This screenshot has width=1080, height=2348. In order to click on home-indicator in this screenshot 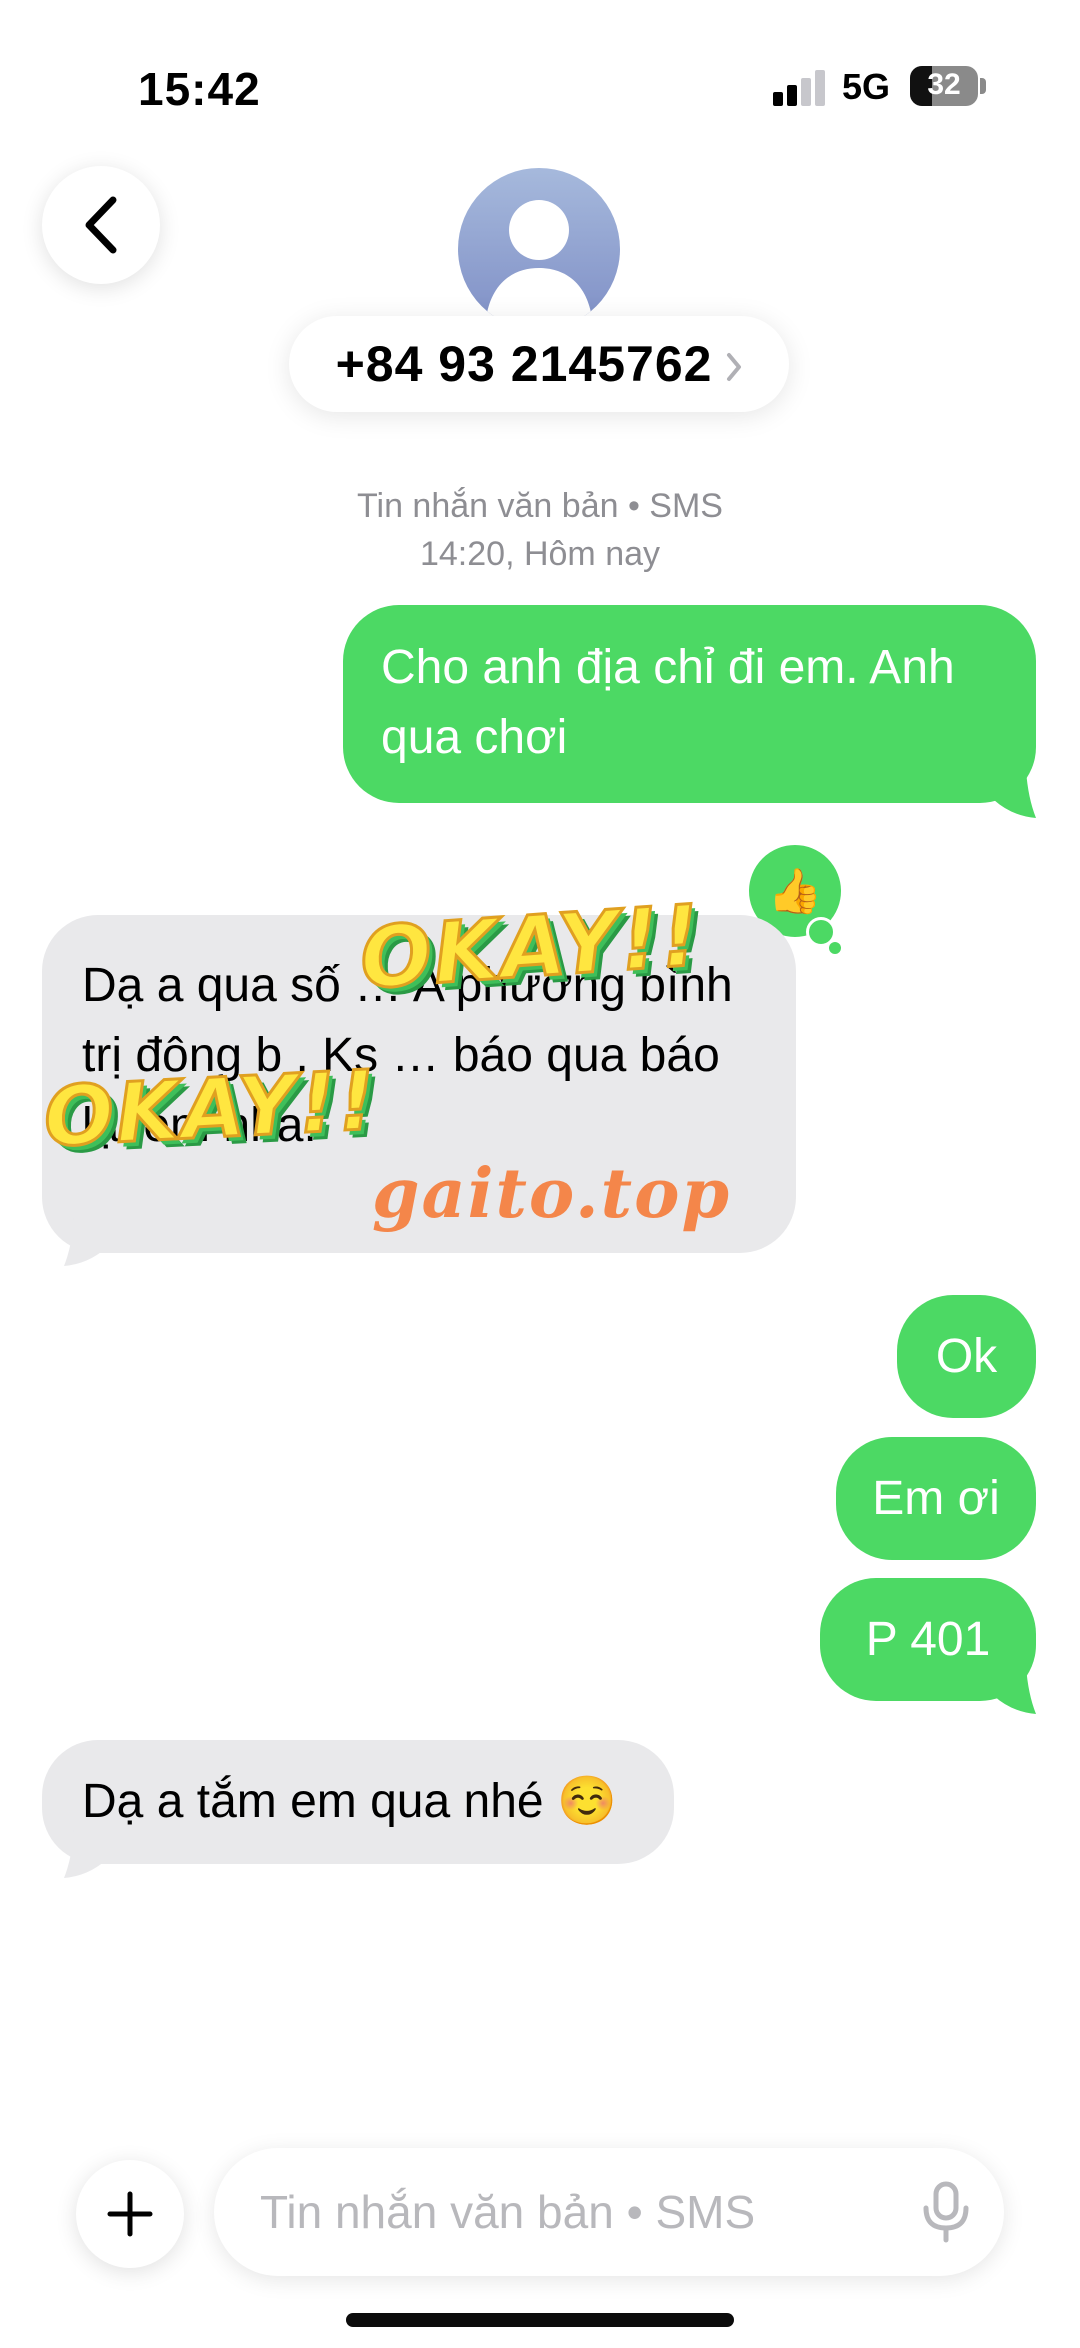, I will do `click(540, 2320)`.